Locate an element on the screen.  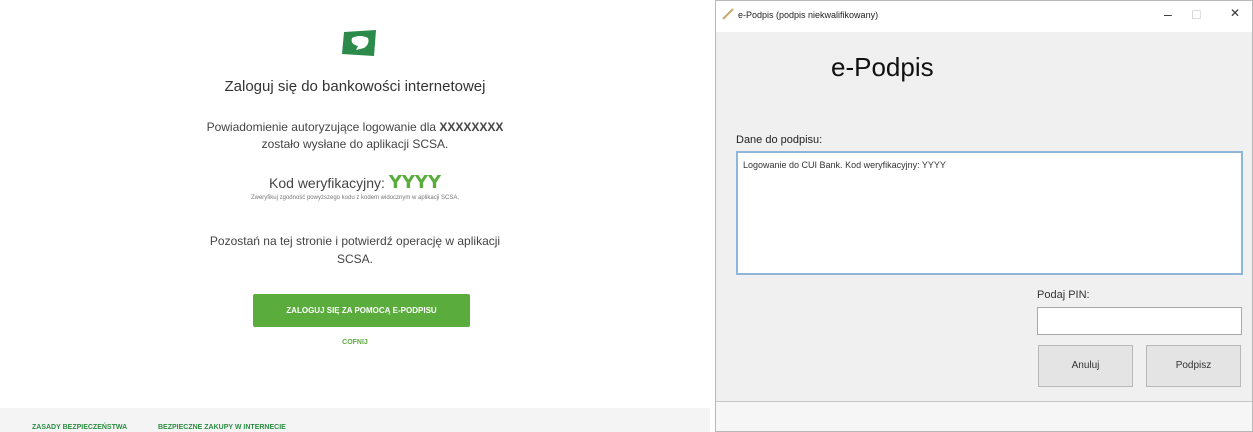
back-link: COFNIJ is located at coordinates (355, 342).